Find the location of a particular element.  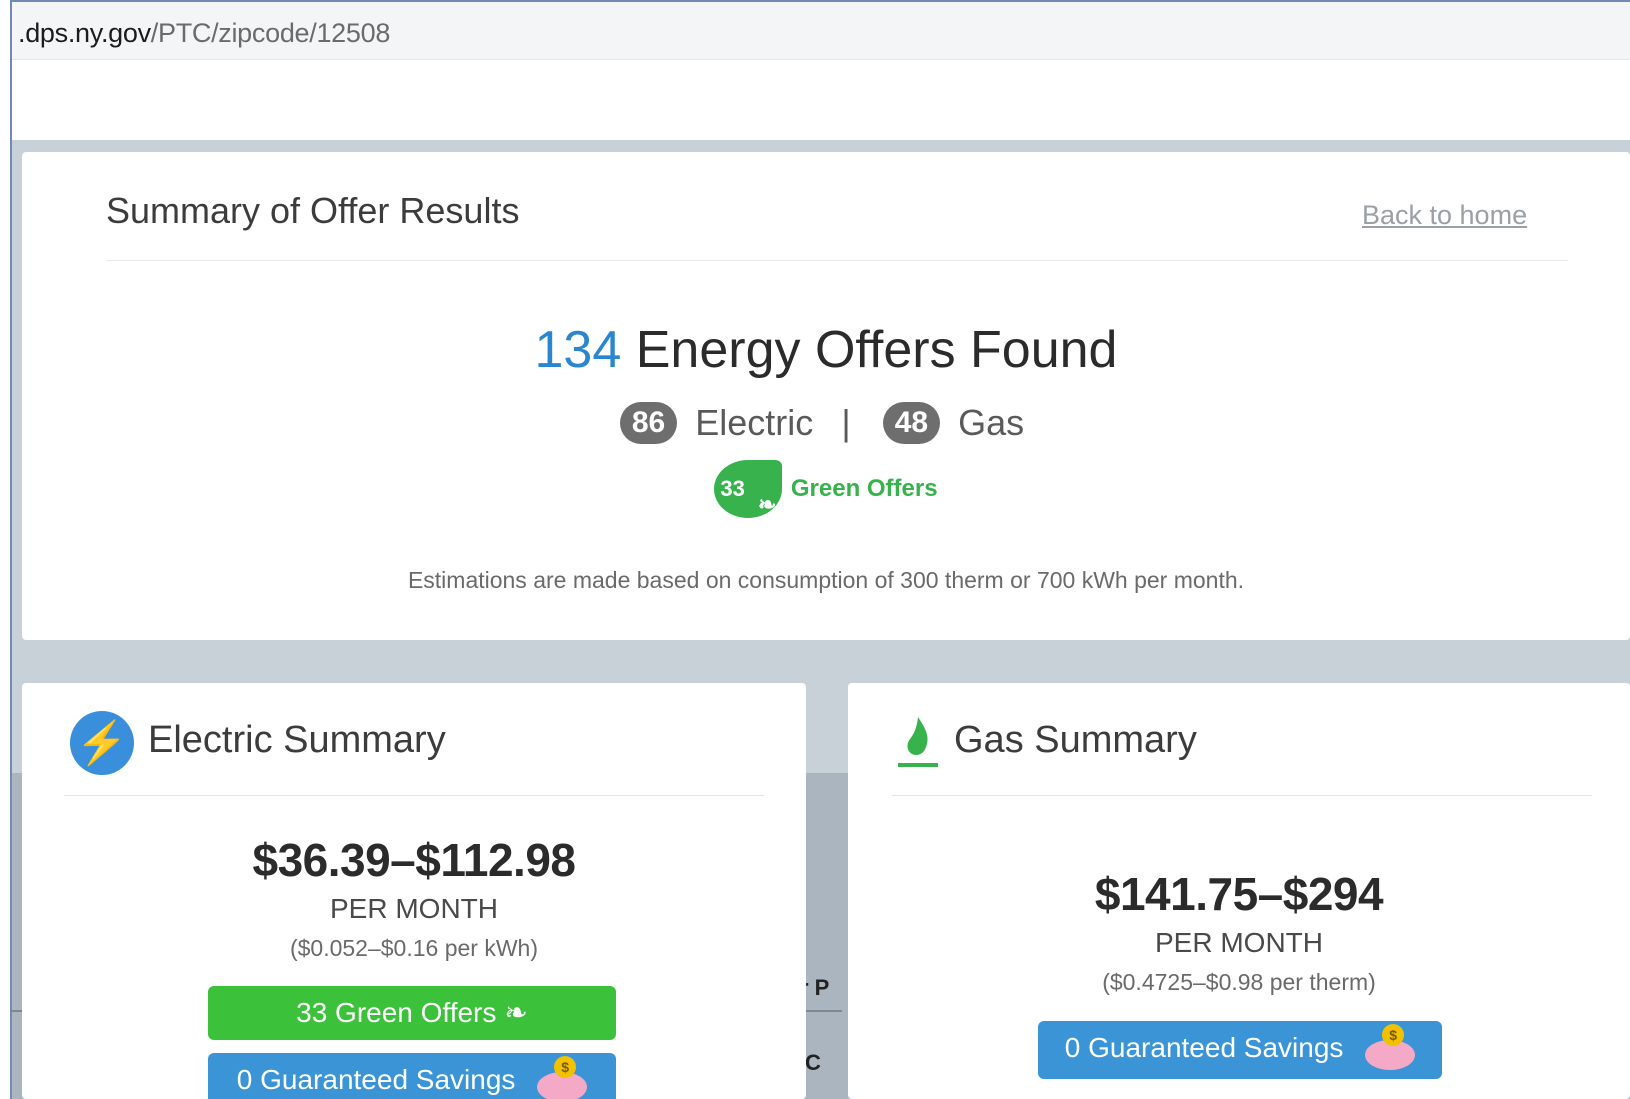

green-count-badge: 33 ❧ is located at coordinates (748, 489).